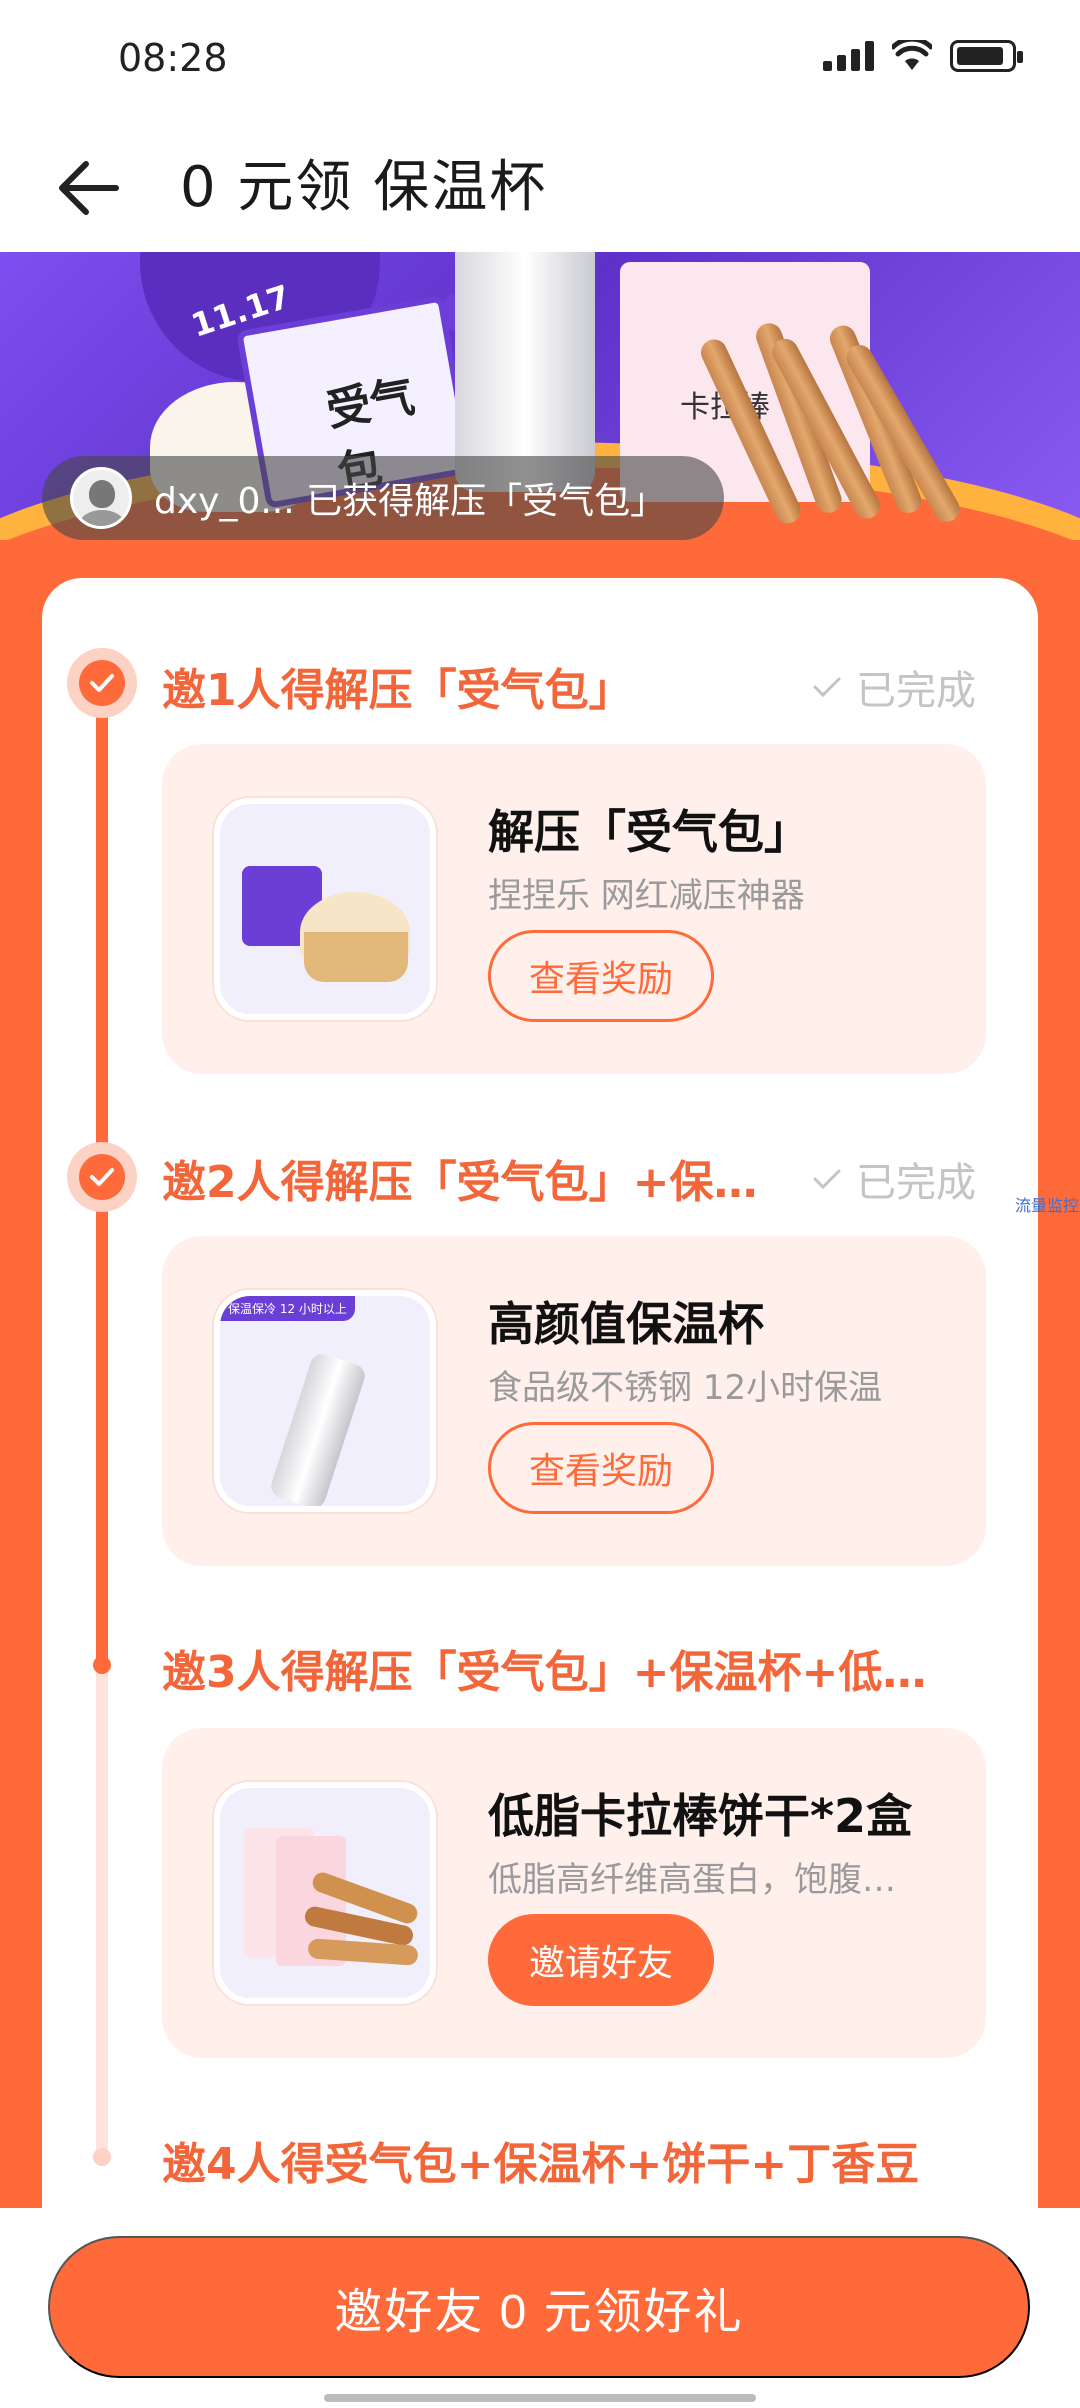  What do you see at coordinates (287, 1308) in the screenshot?
I see `reward-image-tag: 保温保冷 12 小时以上` at bounding box center [287, 1308].